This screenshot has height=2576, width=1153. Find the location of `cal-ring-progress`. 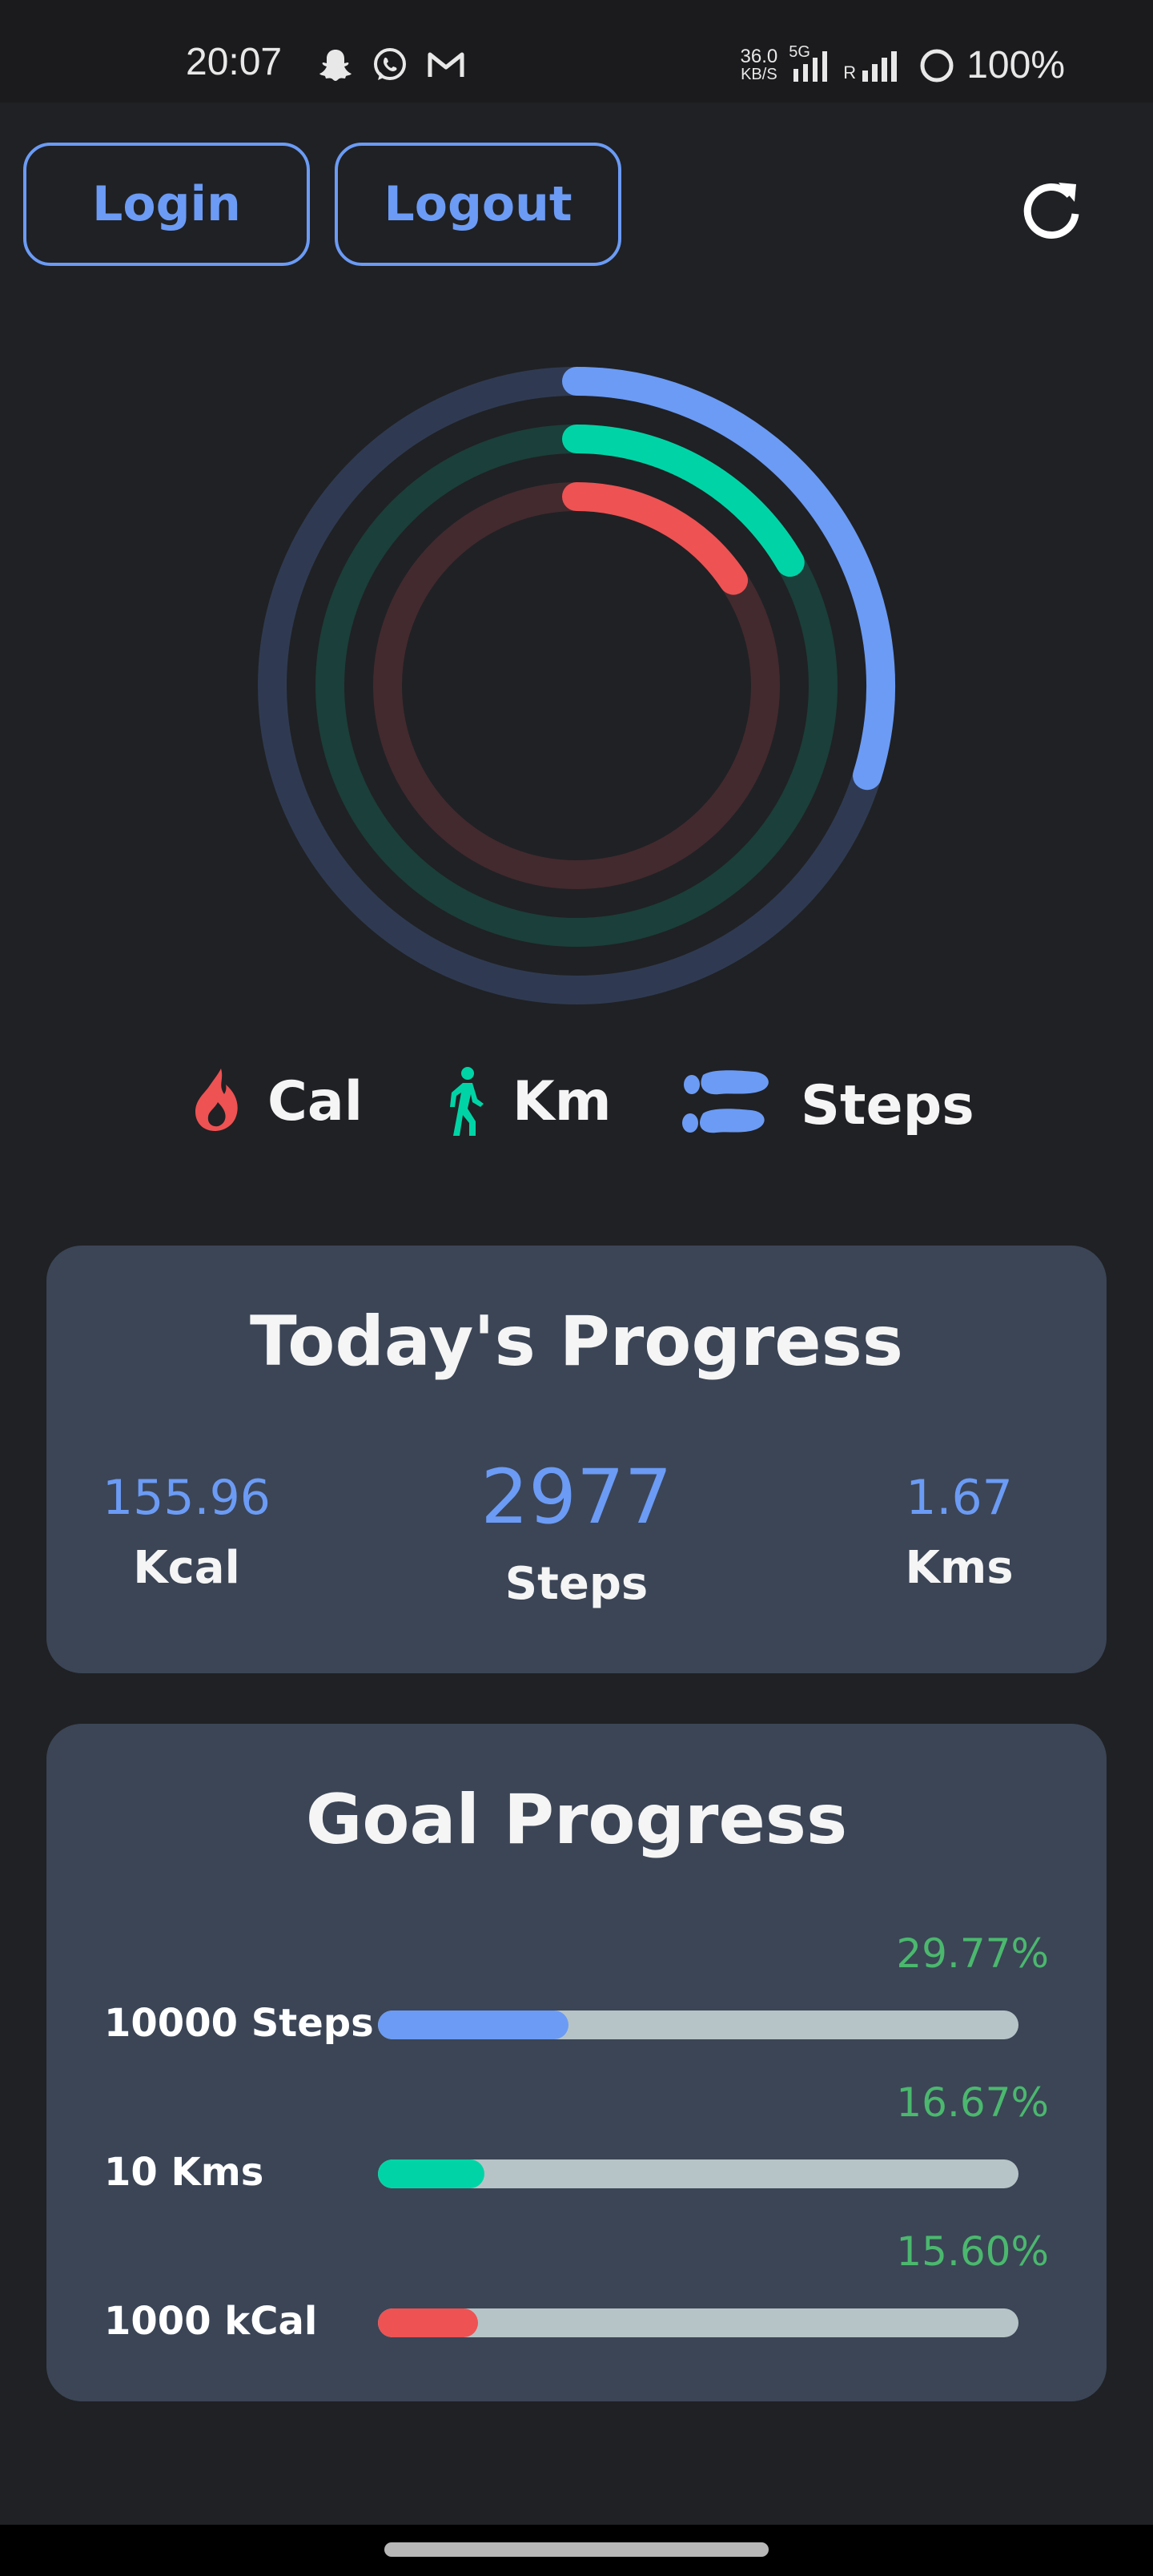

cal-ring-progress is located at coordinates (656, 538).